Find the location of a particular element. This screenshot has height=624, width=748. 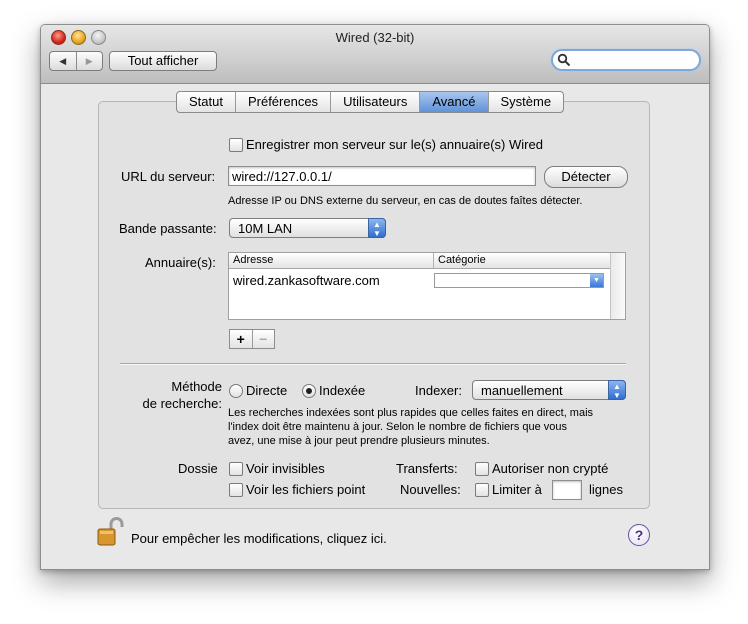

register-checkbox is located at coordinates (236, 145).